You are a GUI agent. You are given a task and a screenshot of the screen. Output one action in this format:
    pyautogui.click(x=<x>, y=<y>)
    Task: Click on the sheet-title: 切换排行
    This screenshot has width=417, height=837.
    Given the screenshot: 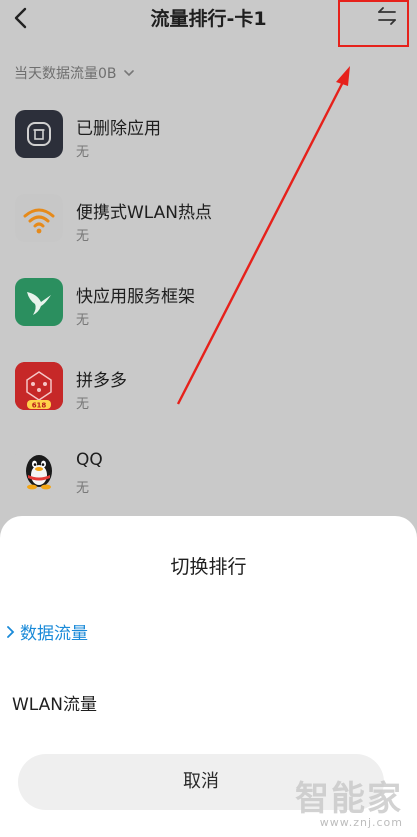 What is the action you would take?
    pyautogui.click(x=208, y=567)
    